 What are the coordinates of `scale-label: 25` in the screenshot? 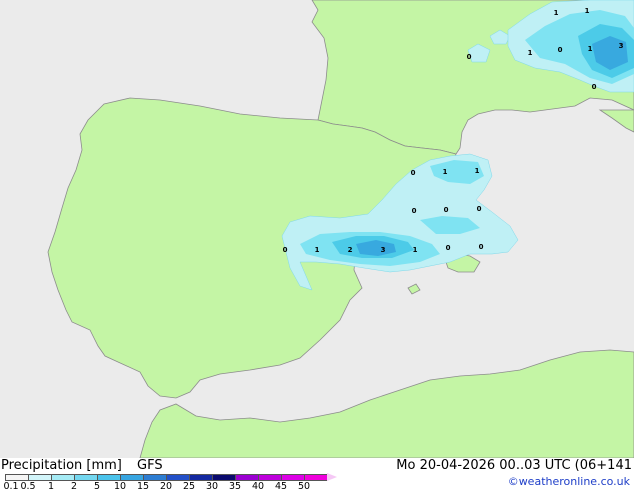 It's located at (189, 486).